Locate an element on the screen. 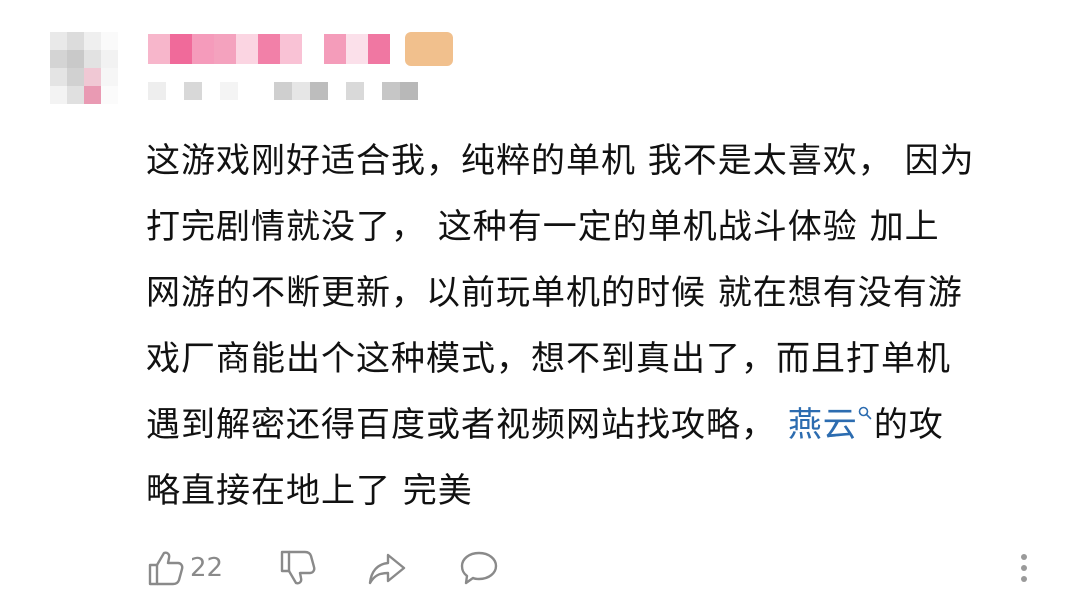  username is located at coordinates (269, 49).